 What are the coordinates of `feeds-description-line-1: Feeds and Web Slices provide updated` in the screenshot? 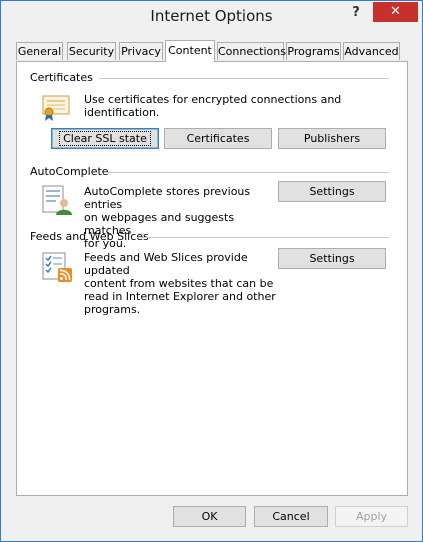 It's located at (166, 264).